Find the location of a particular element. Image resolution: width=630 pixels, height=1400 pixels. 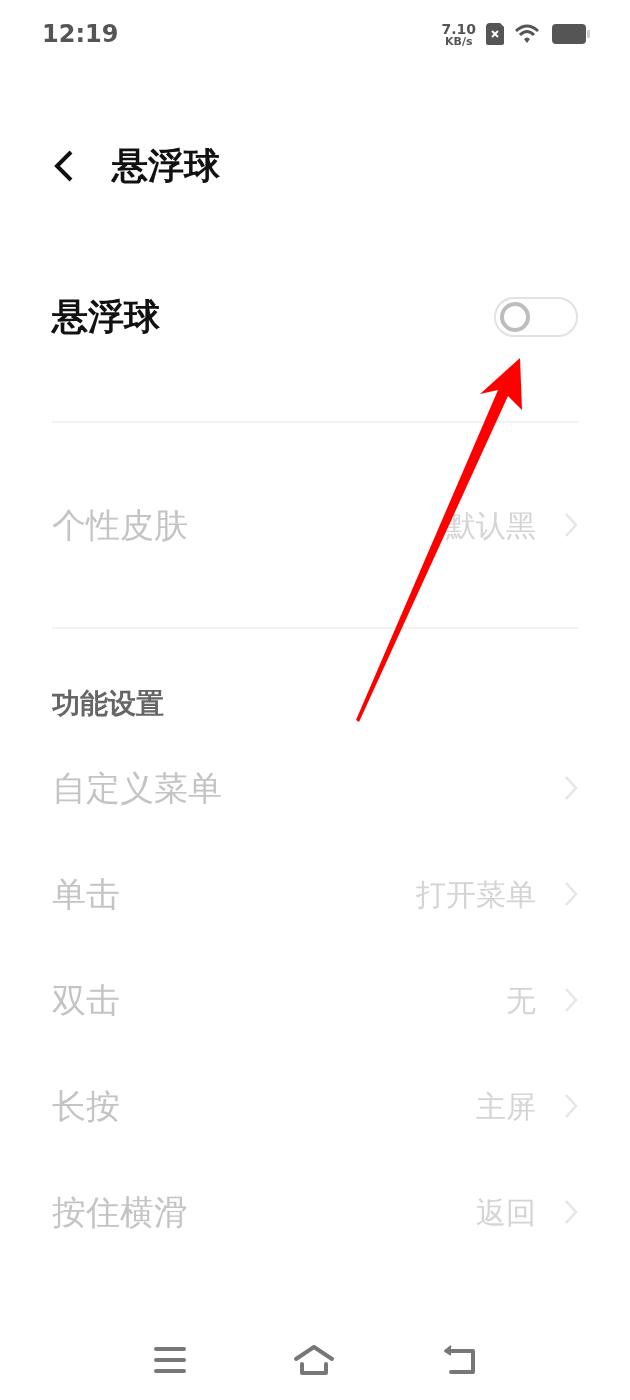

speed-unit: KB/s is located at coordinates (459, 41).